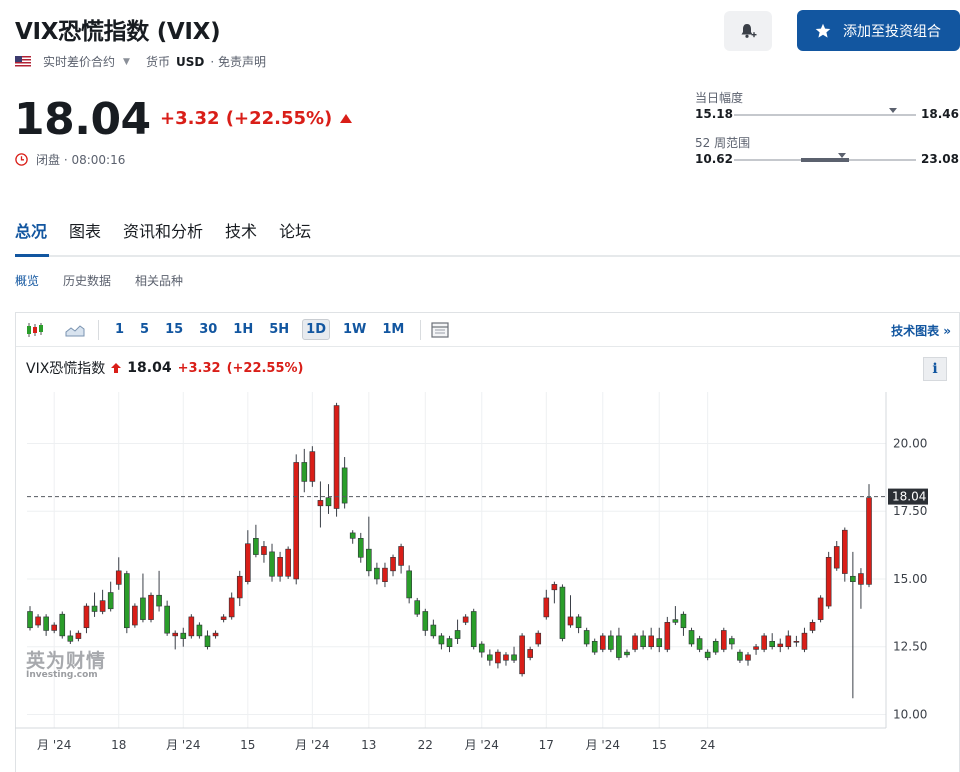 This screenshot has height=772, width=960. Describe the element at coordinates (546, 745) in the screenshot. I see `x-tick-label: 17` at that location.